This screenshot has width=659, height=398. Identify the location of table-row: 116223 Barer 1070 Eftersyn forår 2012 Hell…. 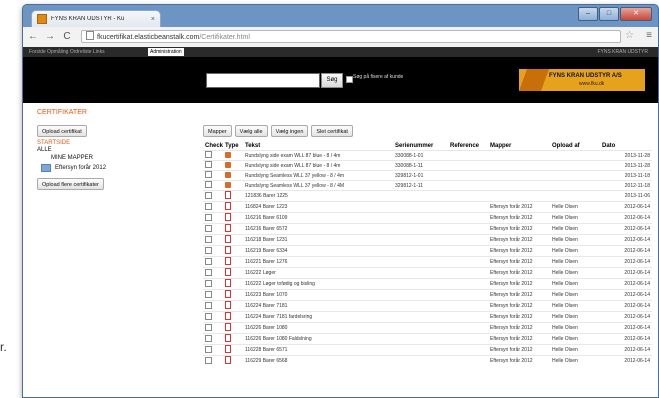
(427, 295).